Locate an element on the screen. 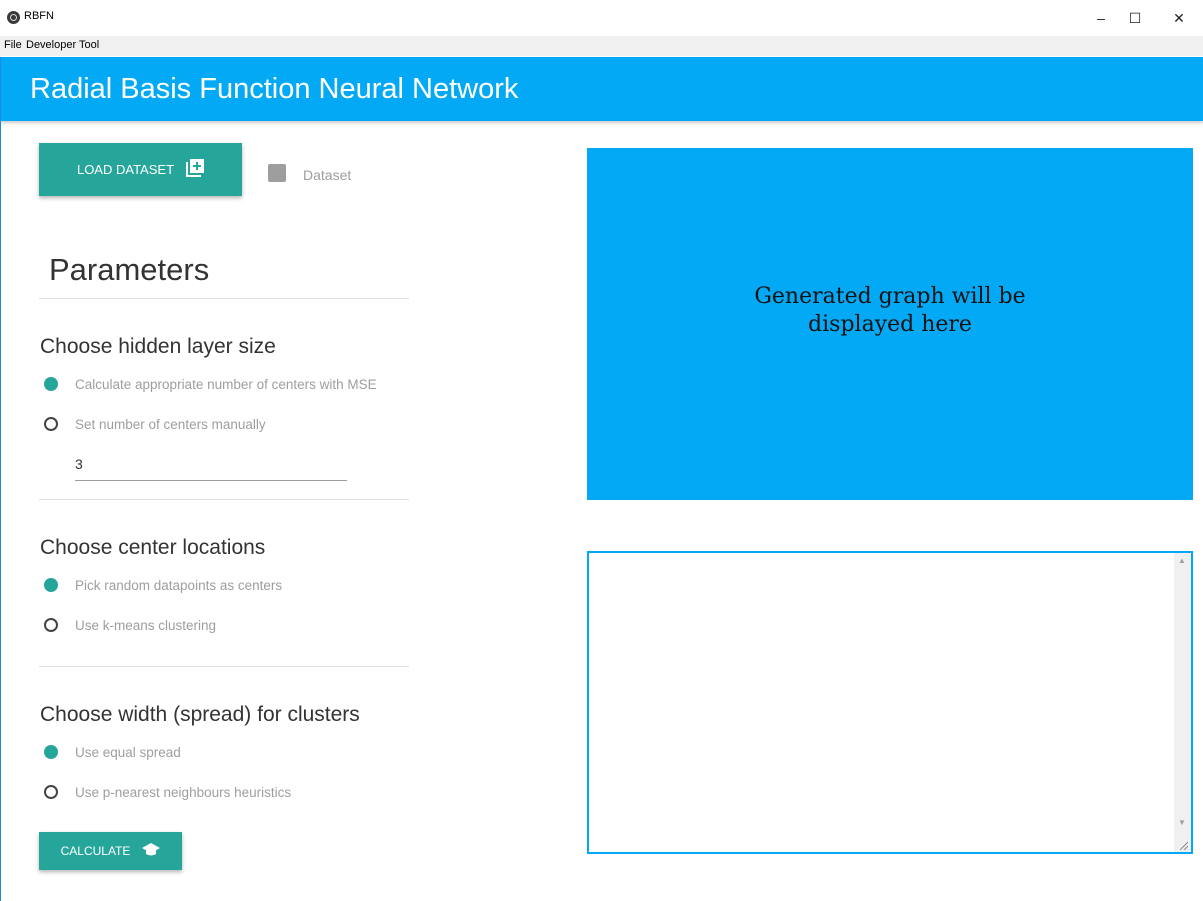  page-title: Radial Basis Function Neural Network is located at coordinates (274, 89).